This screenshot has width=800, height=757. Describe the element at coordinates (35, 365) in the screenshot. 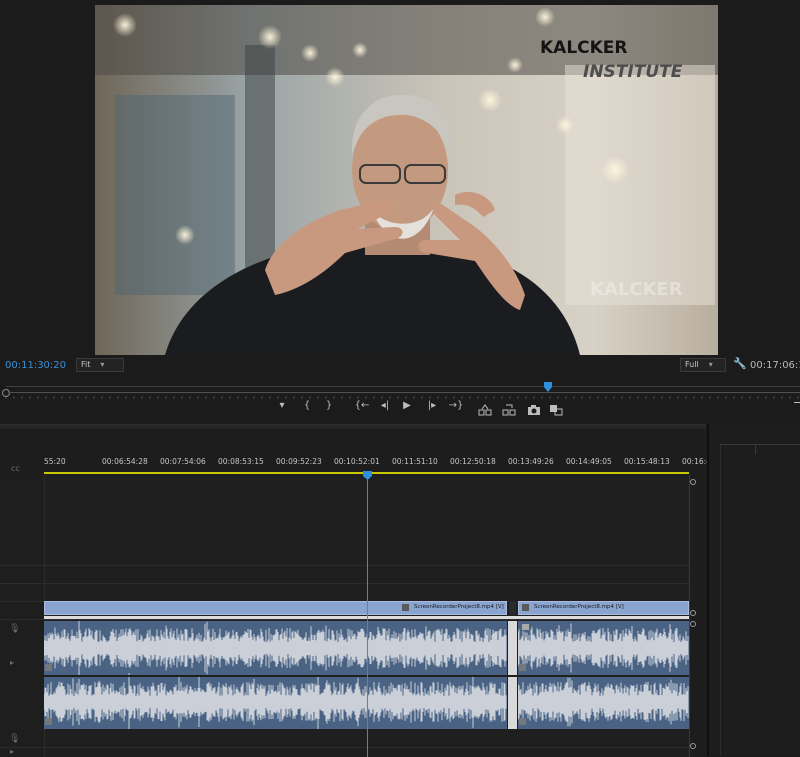

I see `current-timecode: 00:11:30:20` at that location.